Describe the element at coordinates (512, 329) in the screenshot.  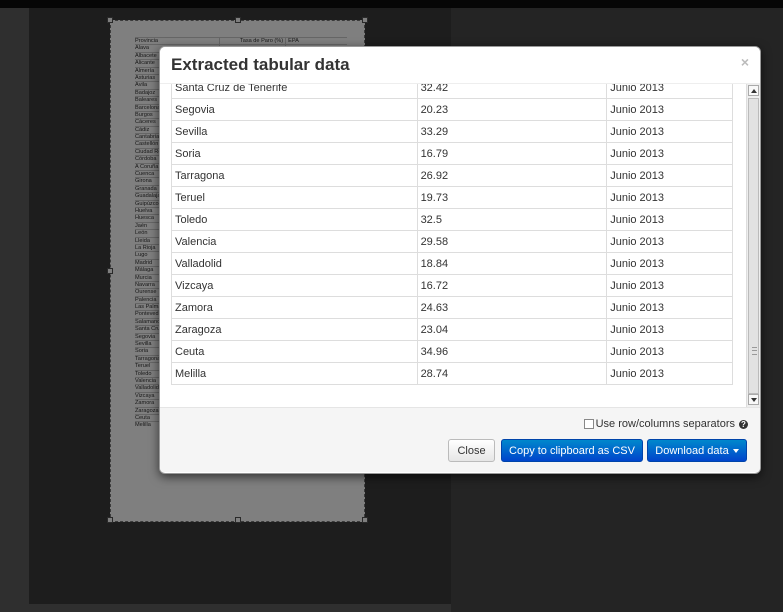
I see `table-cell: 23.04` at that location.